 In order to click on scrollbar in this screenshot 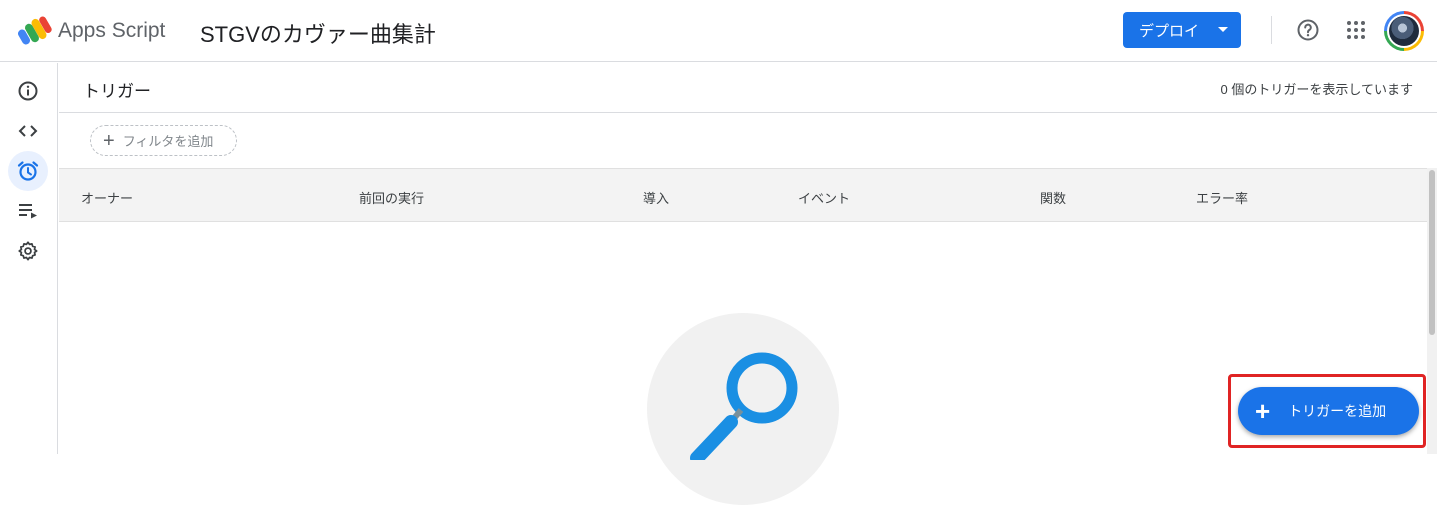, I will do `click(1432, 311)`.